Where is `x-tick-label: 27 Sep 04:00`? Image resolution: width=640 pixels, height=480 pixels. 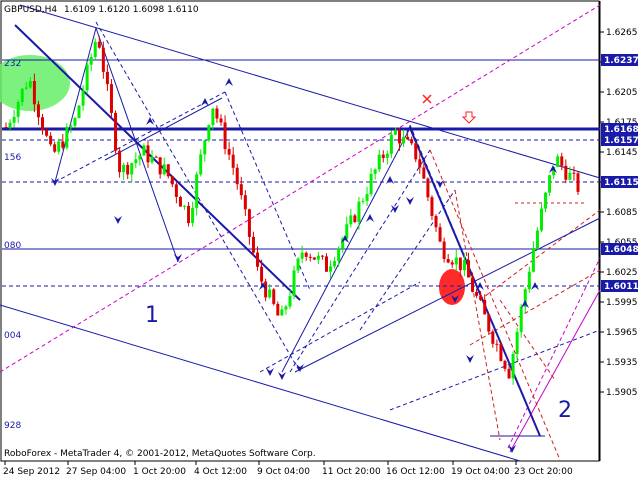
x-tick-label: 27 Sep 04:00 is located at coordinates (96, 472).